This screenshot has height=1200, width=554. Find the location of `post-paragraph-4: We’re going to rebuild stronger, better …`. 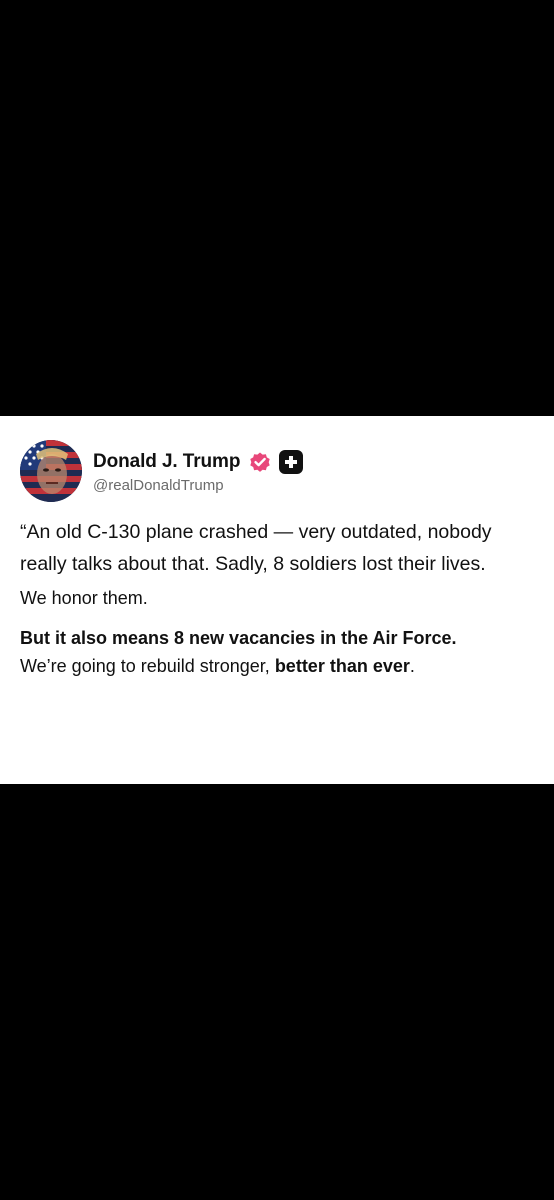

post-paragraph-4: We’re going to rebuild stronger, better … is located at coordinates (280, 666).